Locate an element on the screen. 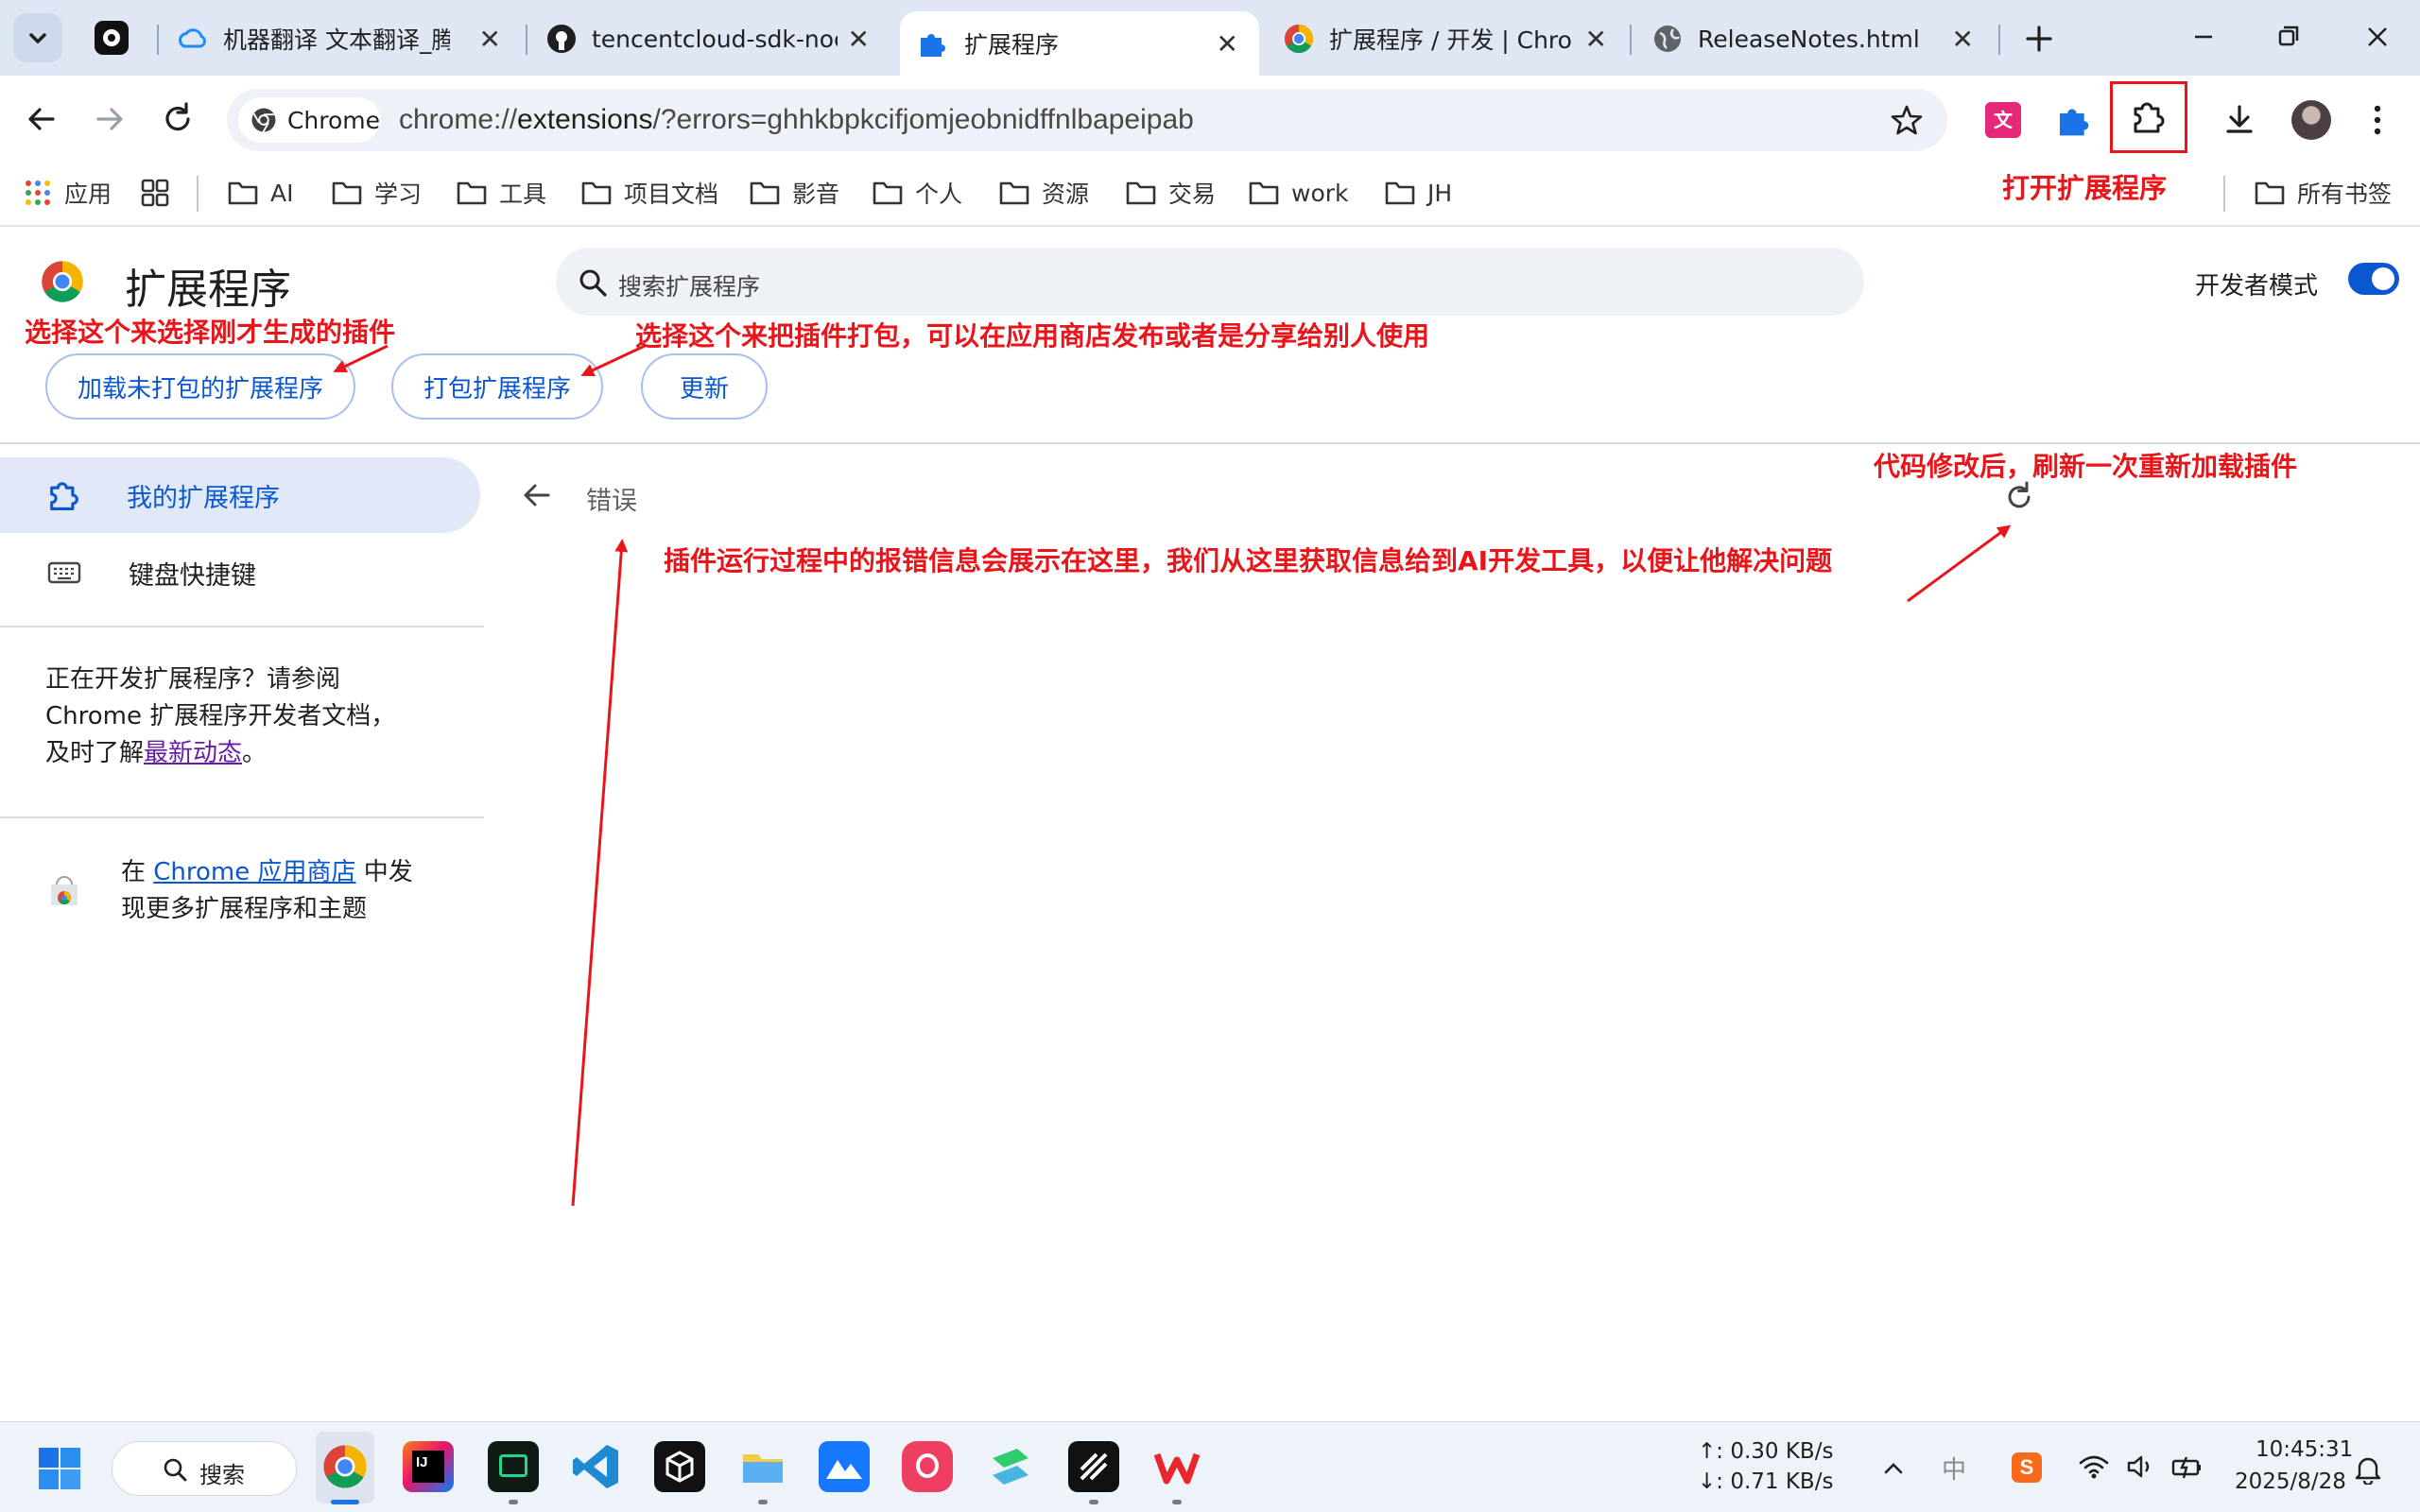 The height and width of the screenshot is (1512, 2420). intellij-taskbar-icon: IJ is located at coordinates (428, 1466).